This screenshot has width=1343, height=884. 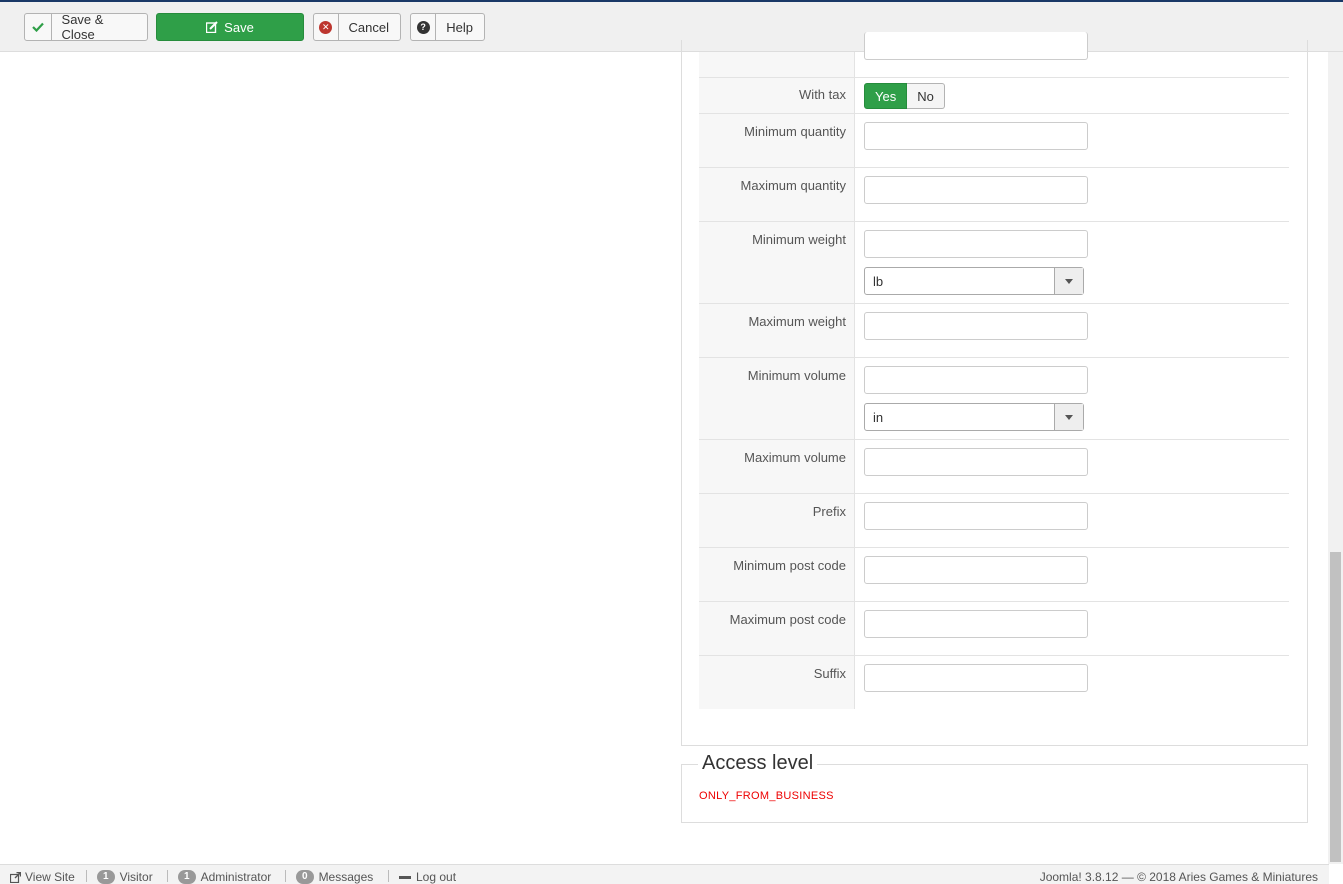 I want to click on cancel-icon: ✕, so click(x=326, y=27).